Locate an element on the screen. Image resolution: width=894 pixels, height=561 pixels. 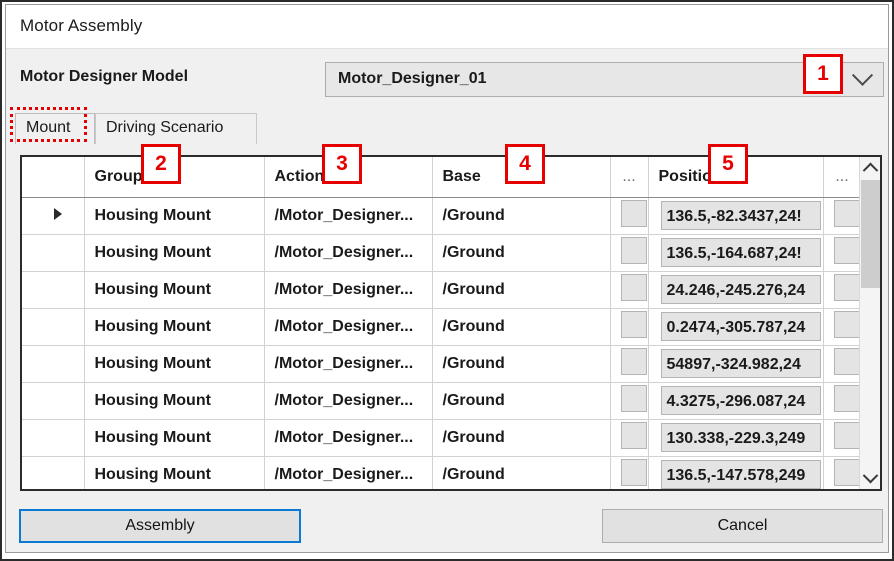
cell-position: 0.2474,-305.787,24 is located at coordinates (736, 327).